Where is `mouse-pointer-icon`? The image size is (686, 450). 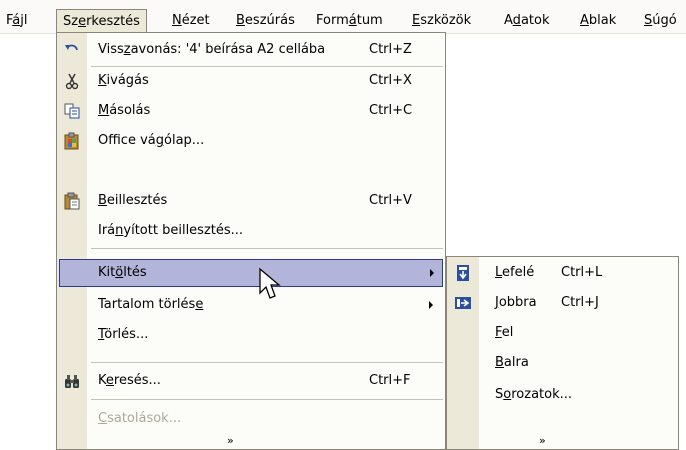
mouse-pointer-icon is located at coordinates (270, 283).